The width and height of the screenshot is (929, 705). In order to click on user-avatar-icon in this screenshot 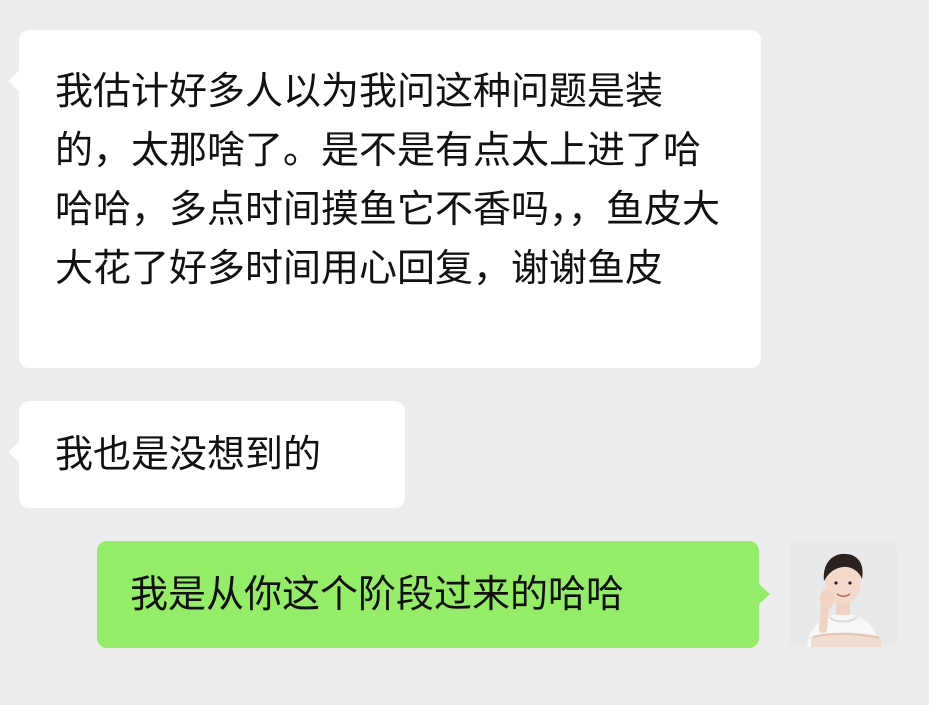, I will do `click(843, 594)`.